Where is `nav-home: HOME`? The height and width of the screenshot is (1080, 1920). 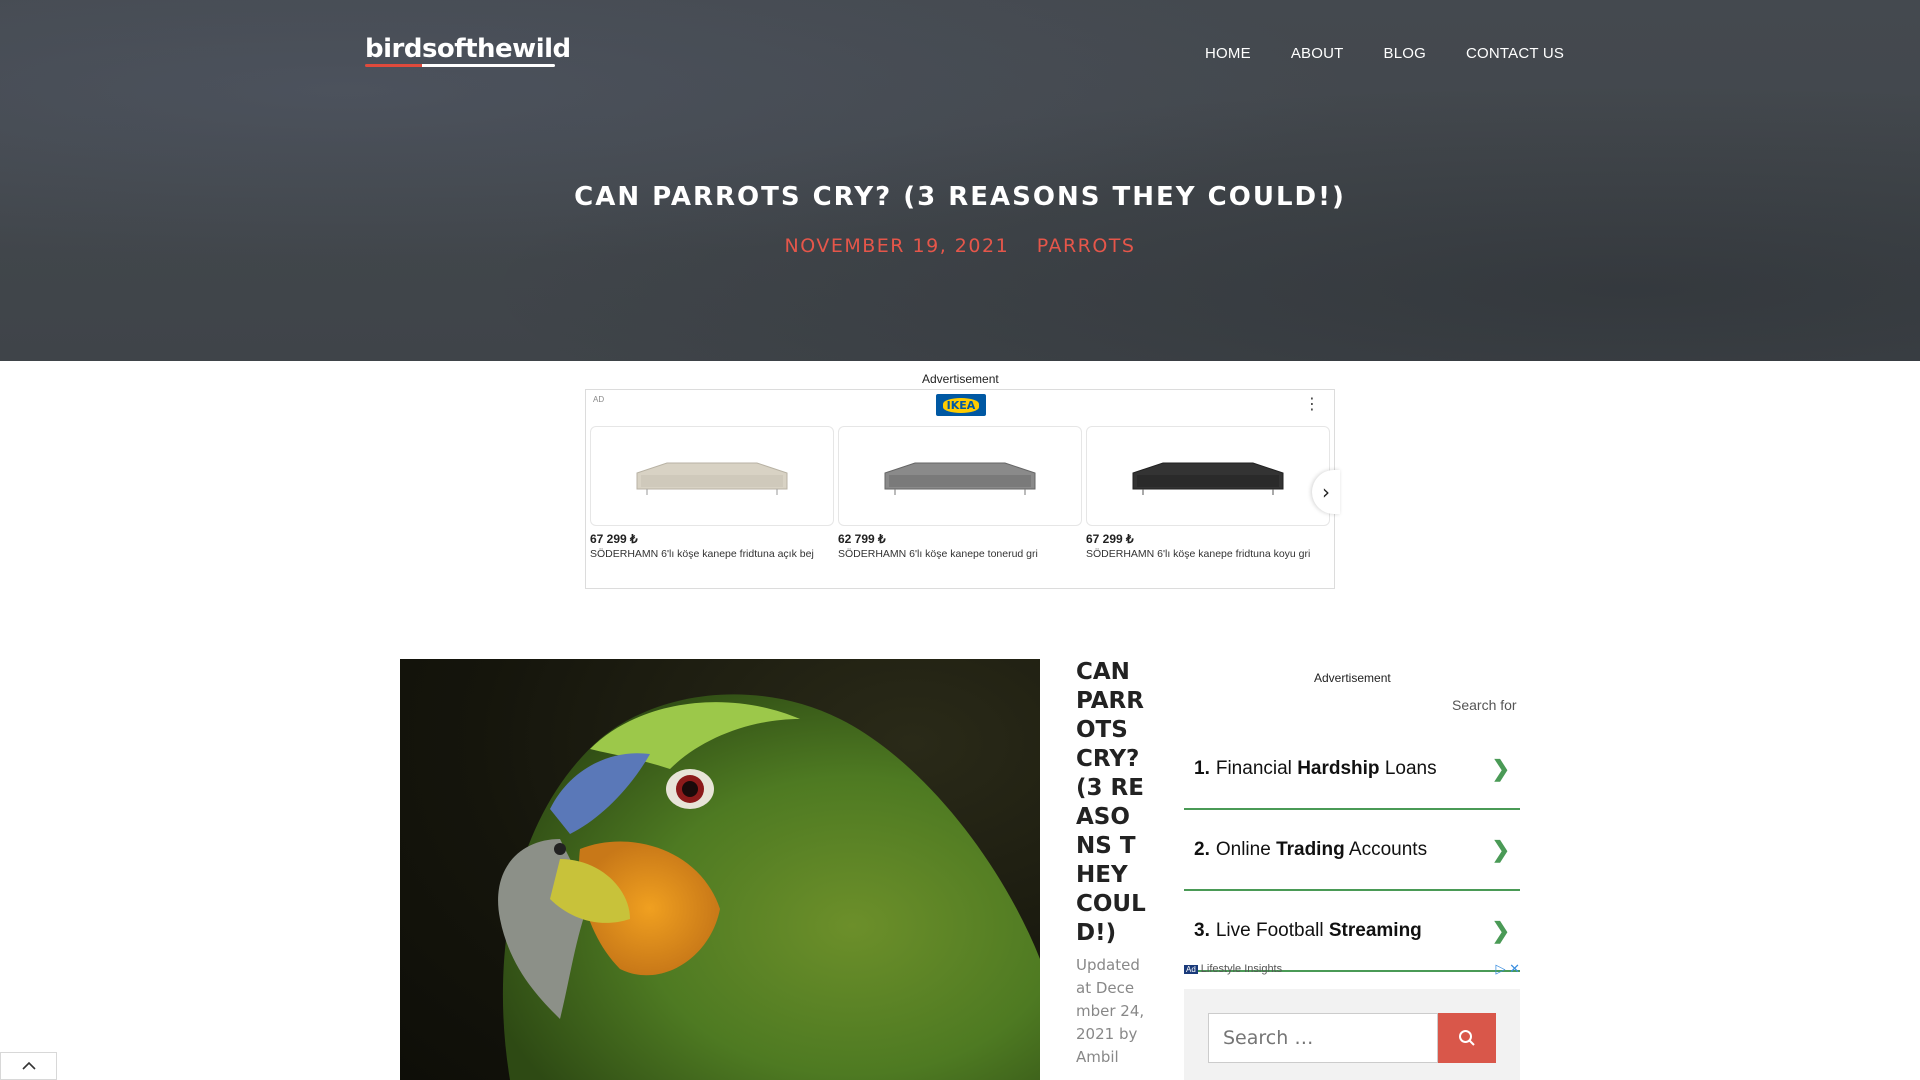
nav-home: HOME is located at coordinates (1228, 53).